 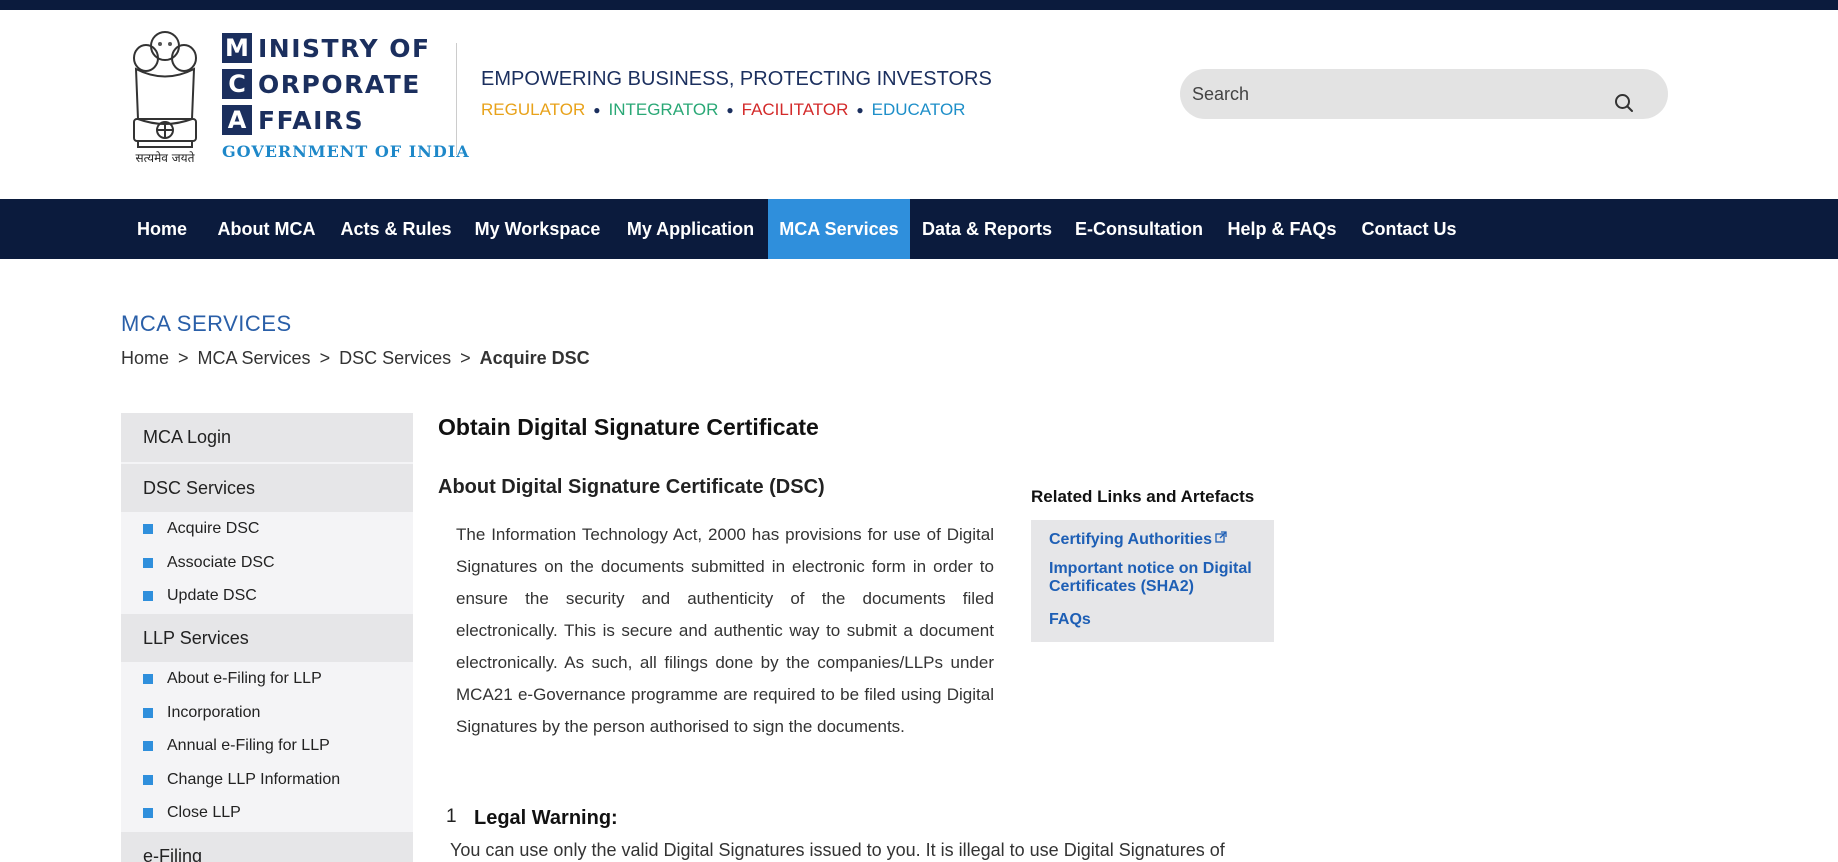 What do you see at coordinates (1392, 94) in the screenshot?
I see `search-input` at bounding box center [1392, 94].